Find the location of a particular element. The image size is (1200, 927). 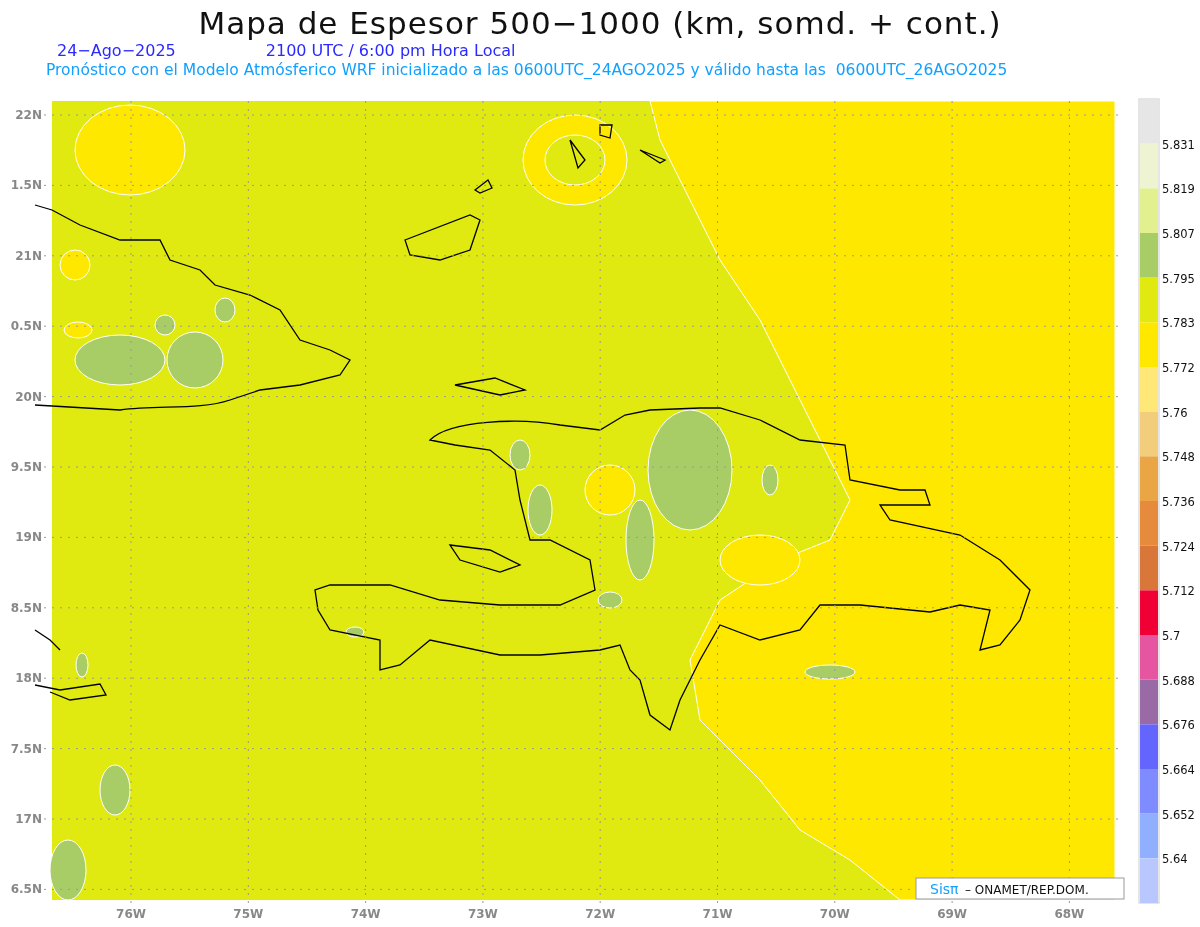

legend-label: 5.772 is located at coordinates (1178, 368).